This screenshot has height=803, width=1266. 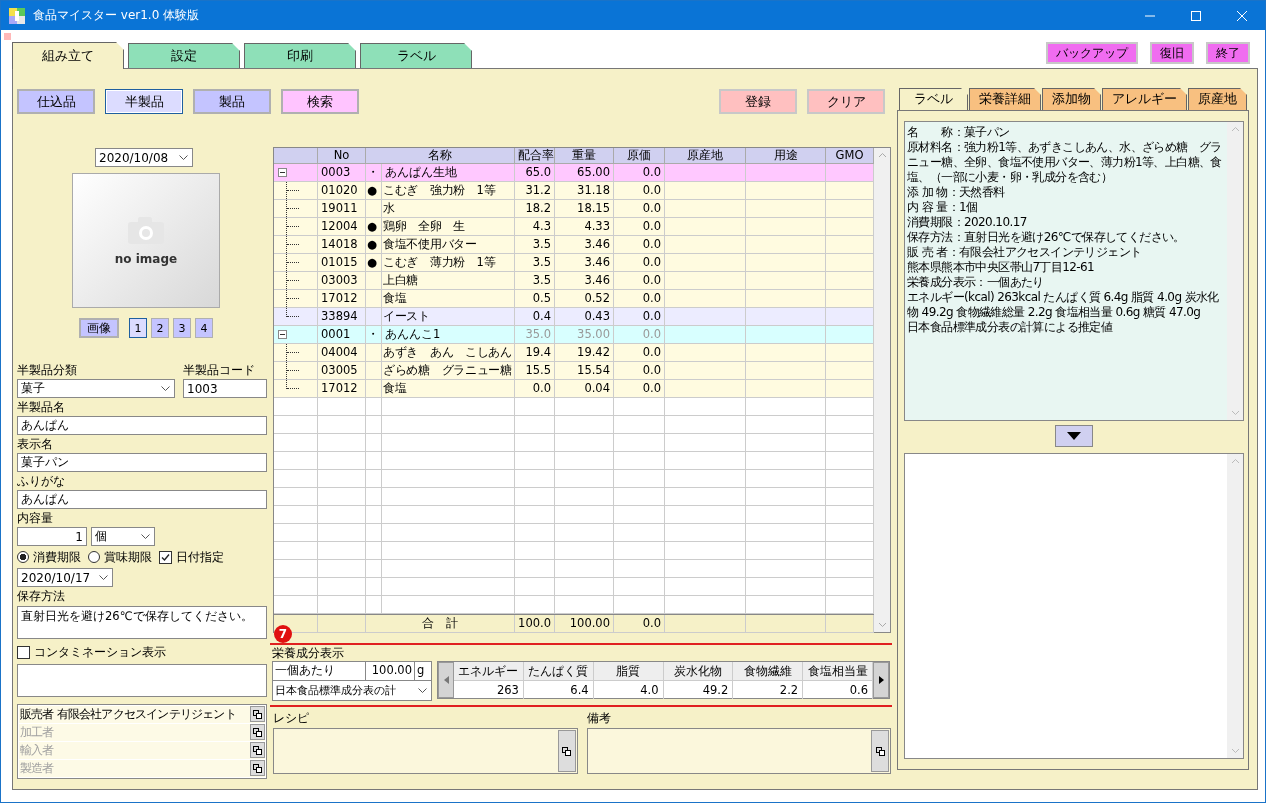 I want to click on ingredient-row: 33894 イースト 0.4 0.43 0.0, so click(x=574, y=317).